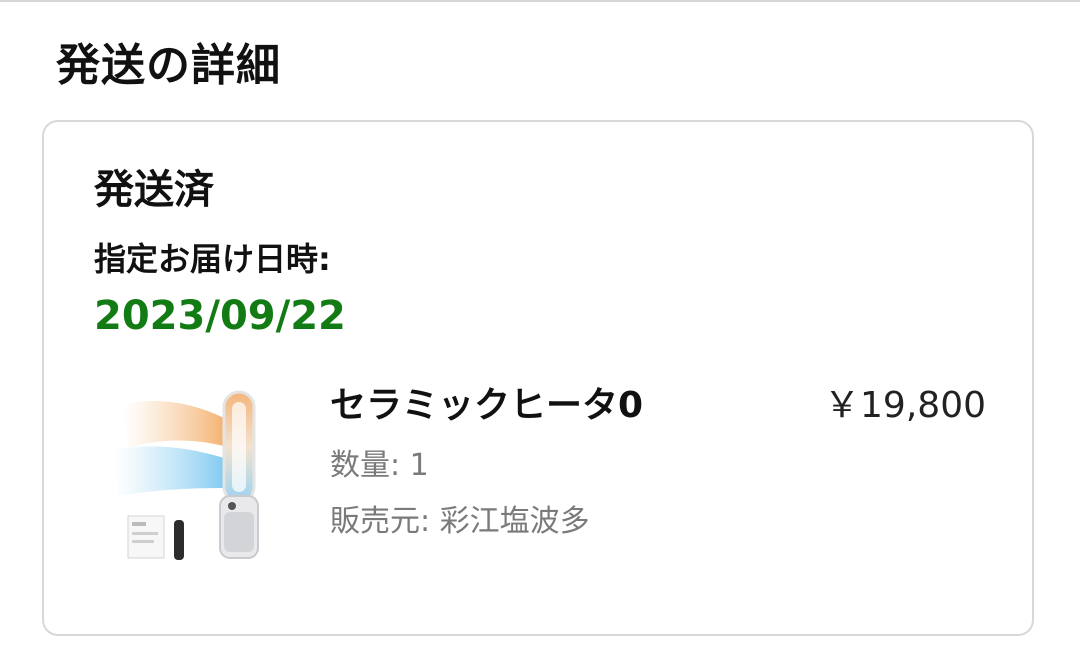 The width and height of the screenshot is (1080, 660). I want to click on top-divider, so click(540, 1).